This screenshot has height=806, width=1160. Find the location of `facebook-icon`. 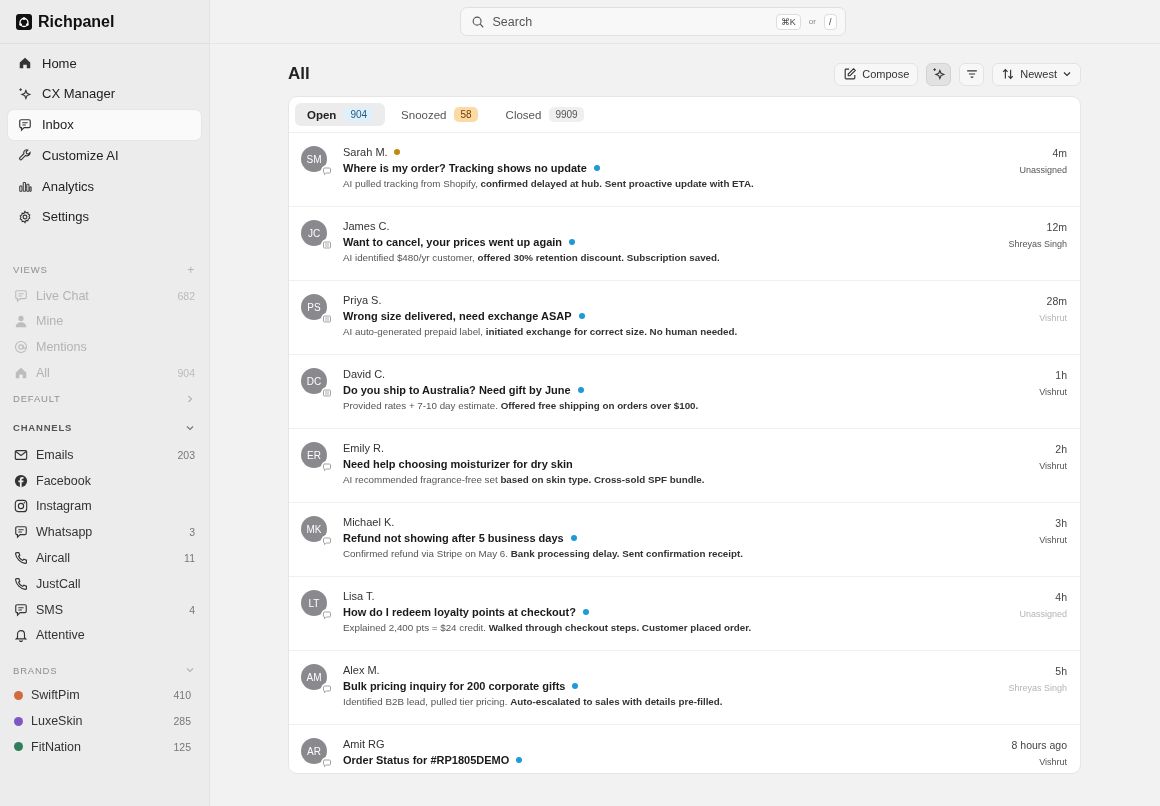

facebook-icon is located at coordinates (21, 480).